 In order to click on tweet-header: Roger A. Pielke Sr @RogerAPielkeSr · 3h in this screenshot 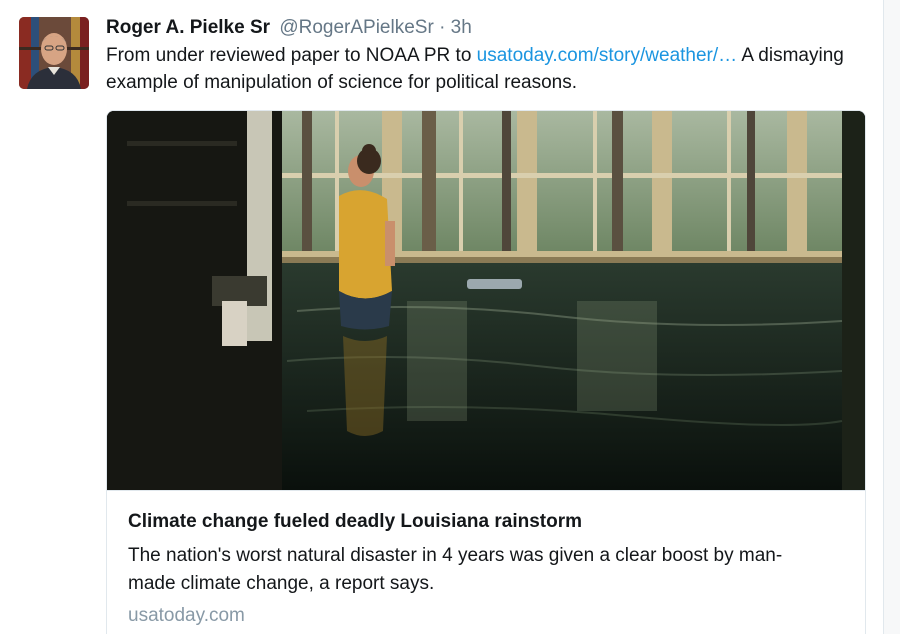, I will do `click(289, 28)`.